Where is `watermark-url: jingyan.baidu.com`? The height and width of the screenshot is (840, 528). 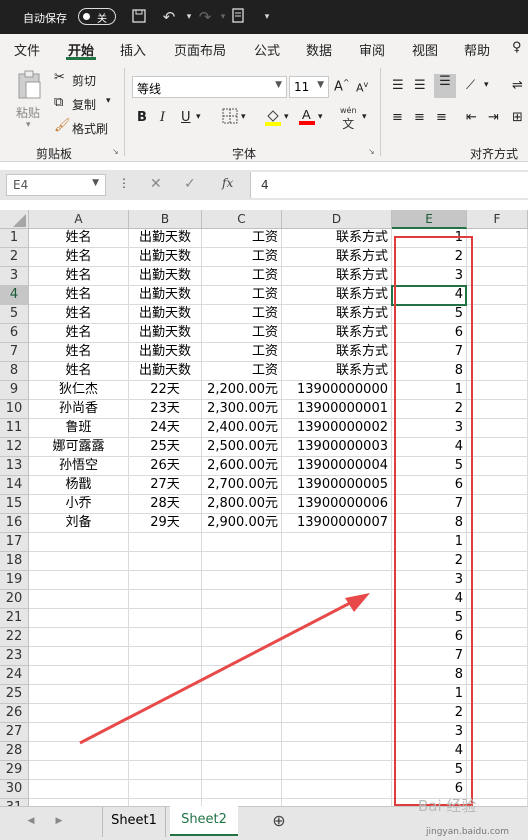
watermark-url: jingyan.baidu.com is located at coordinates (468, 832).